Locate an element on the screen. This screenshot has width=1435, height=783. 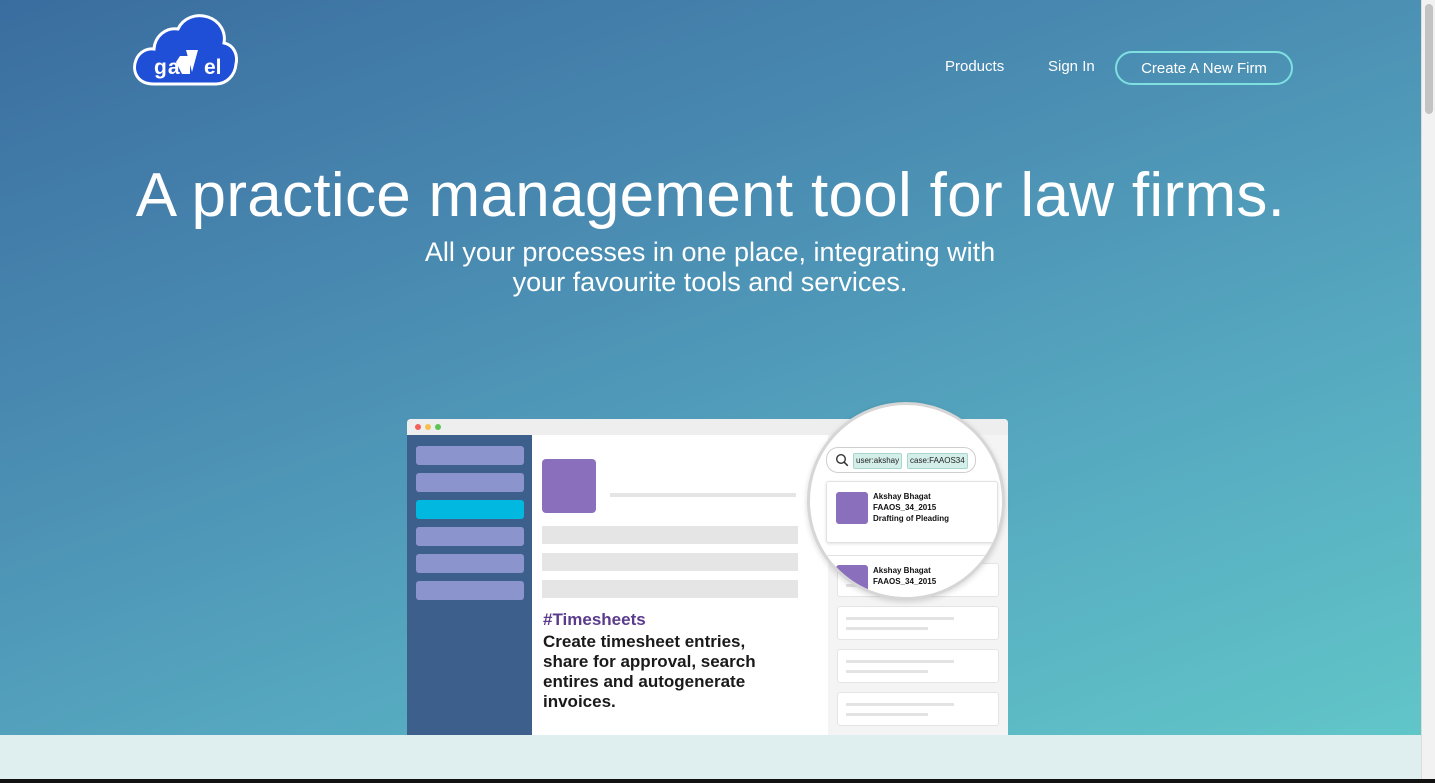
hero-subtitle-line-2: your favourite tools and services. is located at coordinates (710, 282).